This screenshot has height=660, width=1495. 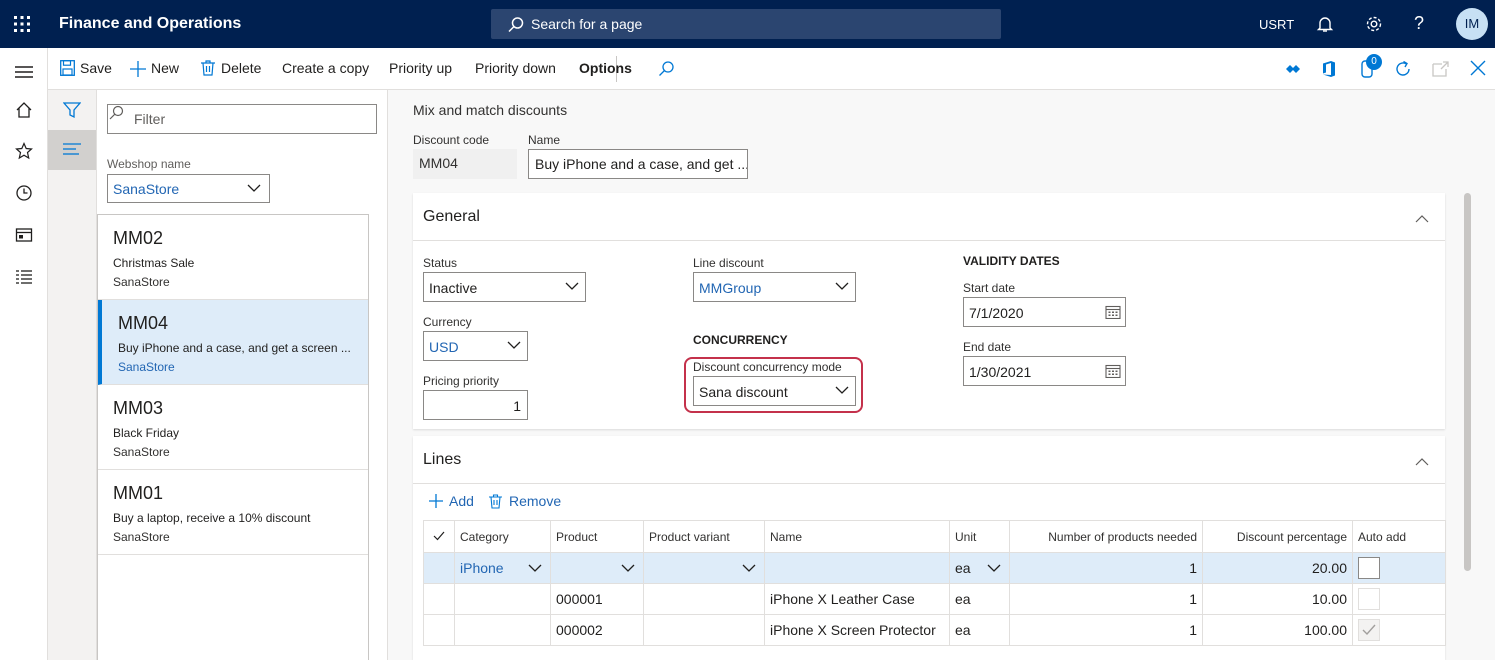 I want to click on currency-select: USD, so click(x=475, y=346).